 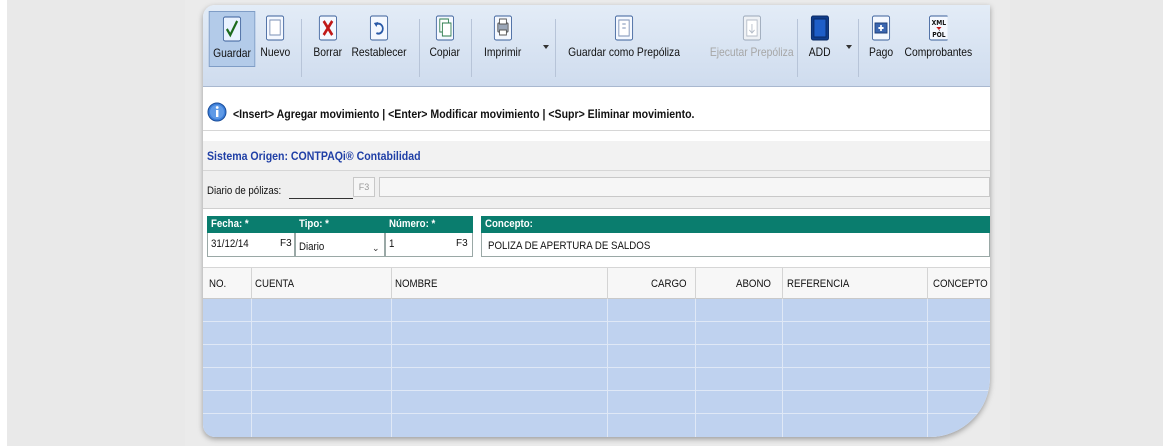 What do you see at coordinates (938, 52) in the screenshot?
I see `comprobantes-label: Comprobantes` at bounding box center [938, 52].